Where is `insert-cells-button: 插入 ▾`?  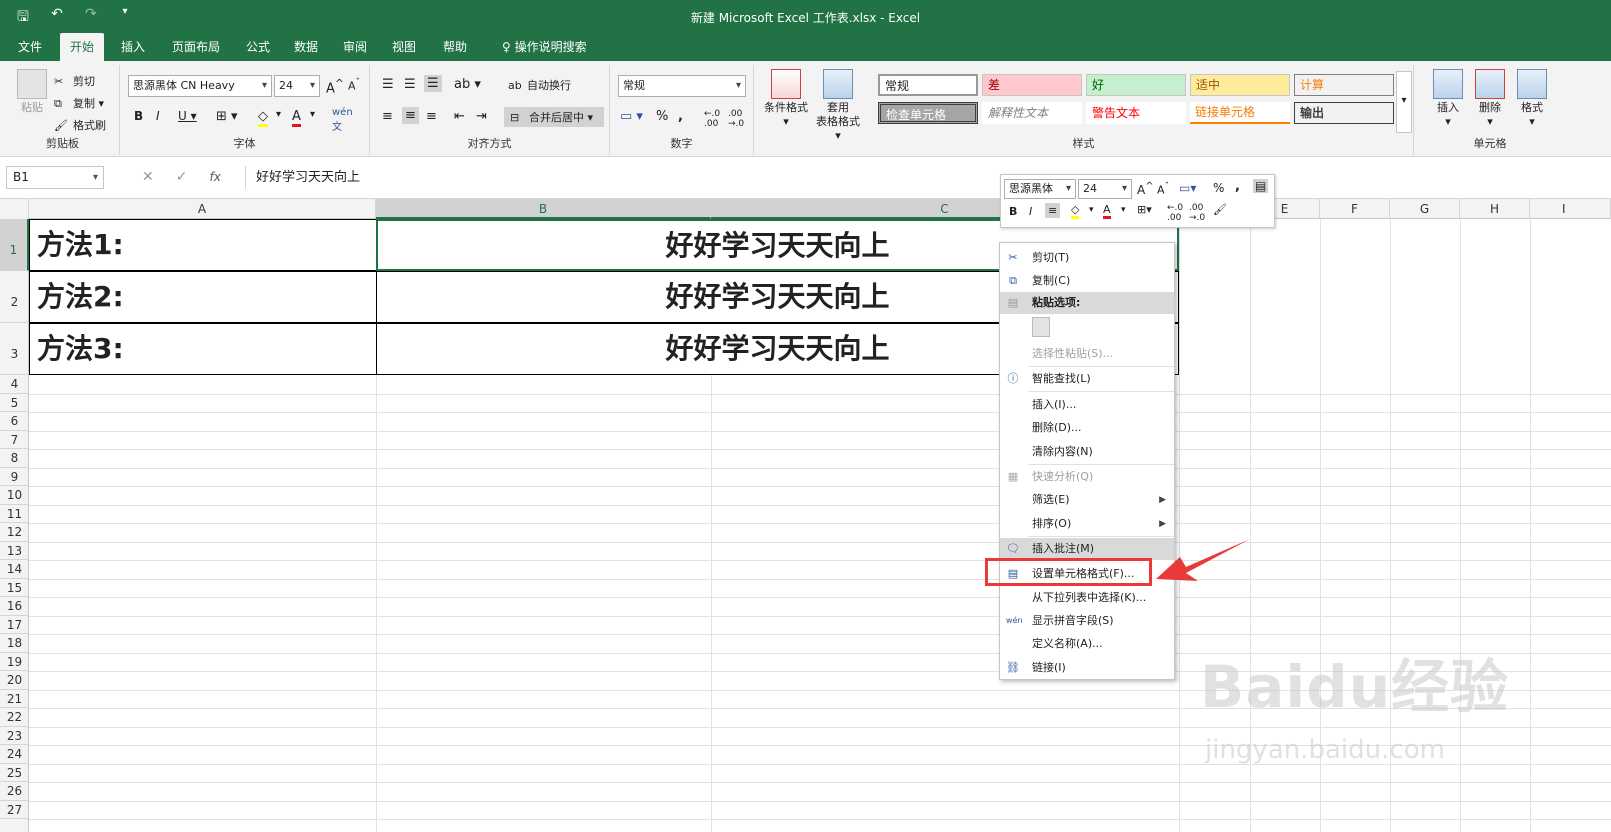
insert-cells-button: 插入 ▾ is located at coordinates (1448, 99).